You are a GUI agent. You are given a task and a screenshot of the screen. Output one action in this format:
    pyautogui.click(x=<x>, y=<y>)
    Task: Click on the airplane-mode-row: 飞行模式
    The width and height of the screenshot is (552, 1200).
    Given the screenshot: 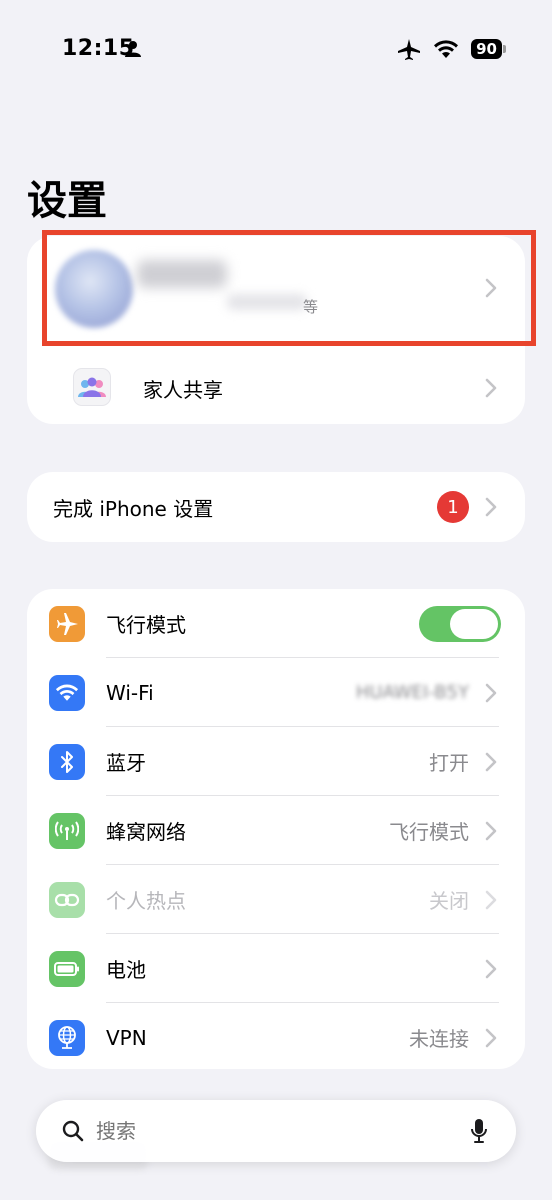 What is the action you would take?
    pyautogui.click(x=276, y=623)
    